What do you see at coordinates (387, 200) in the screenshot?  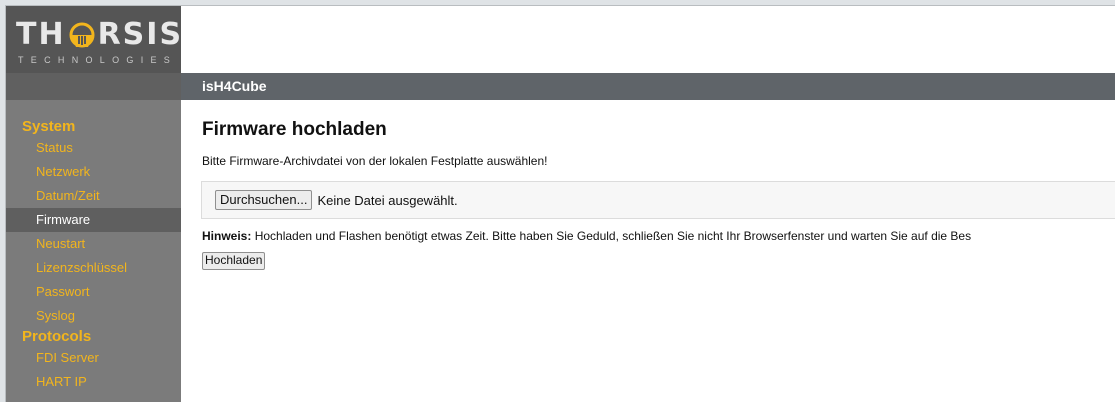 I see `file-status: Keine Datei ausgewählt.` at bounding box center [387, 200].